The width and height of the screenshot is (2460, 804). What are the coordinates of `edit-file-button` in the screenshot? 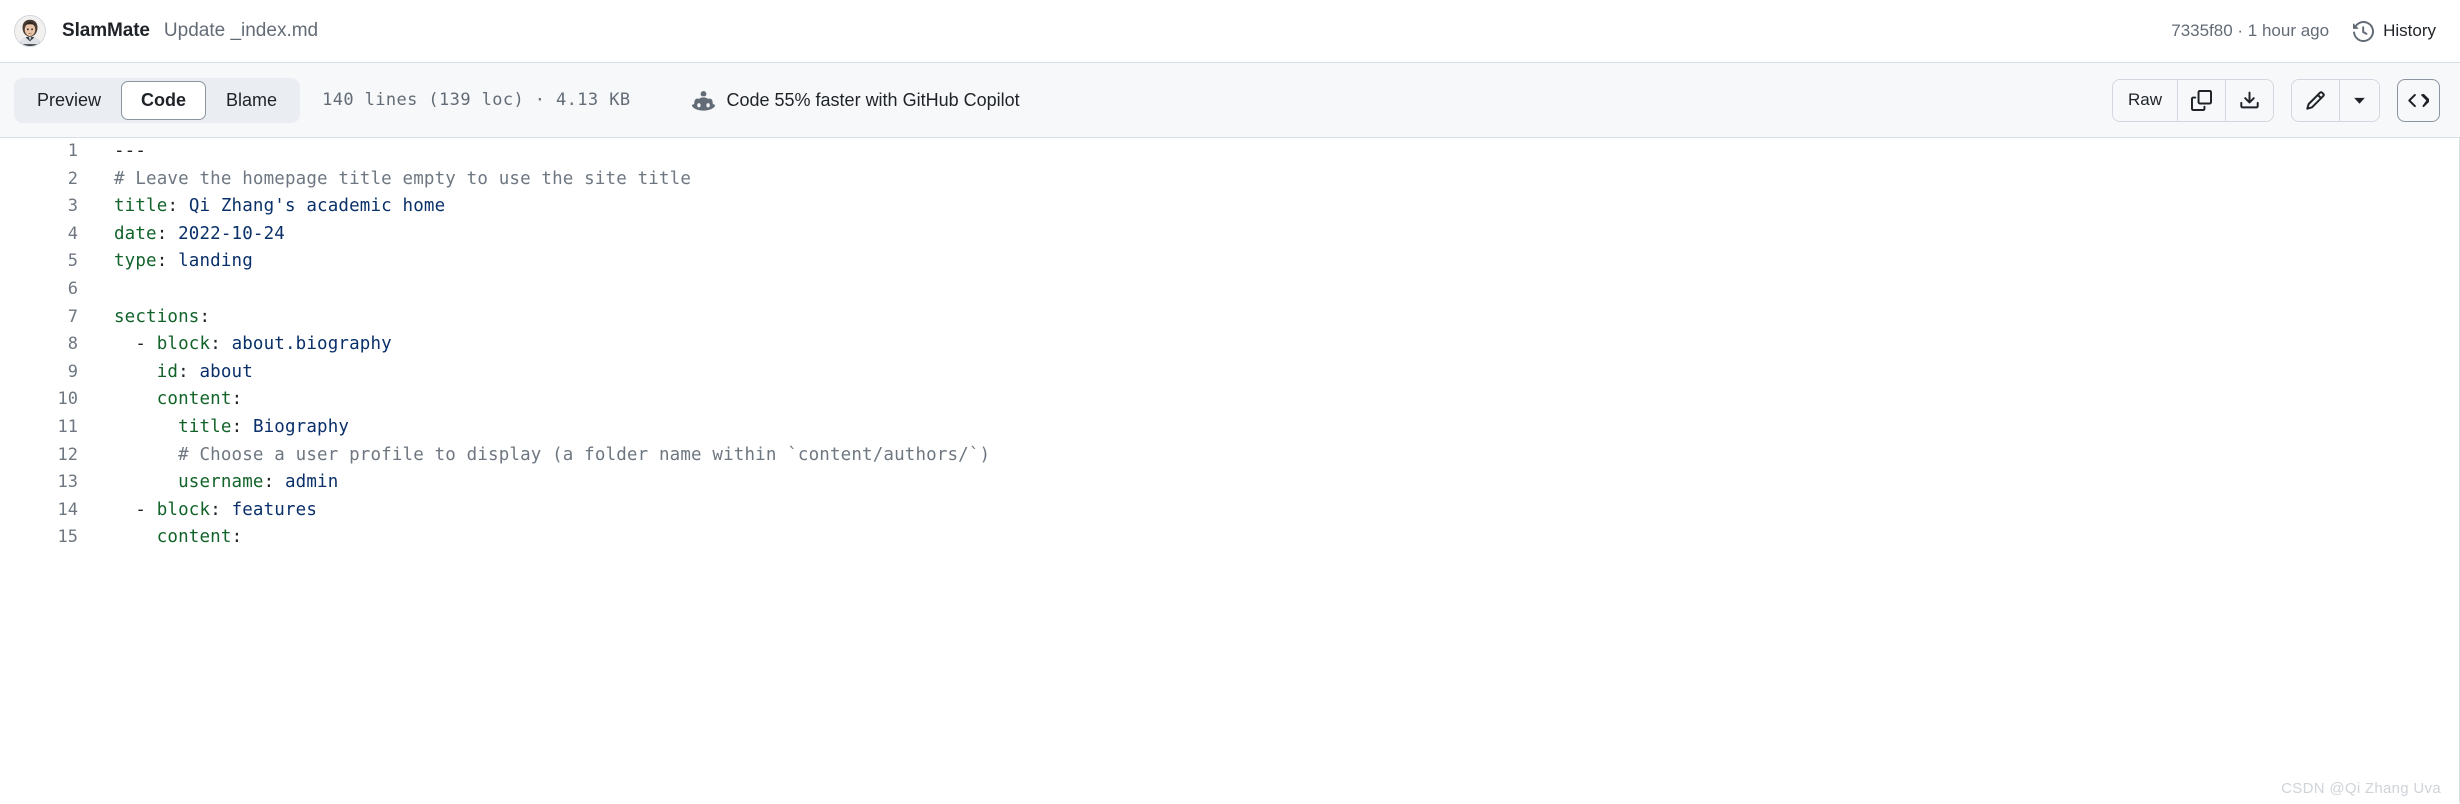 It's located at (2315, 100).